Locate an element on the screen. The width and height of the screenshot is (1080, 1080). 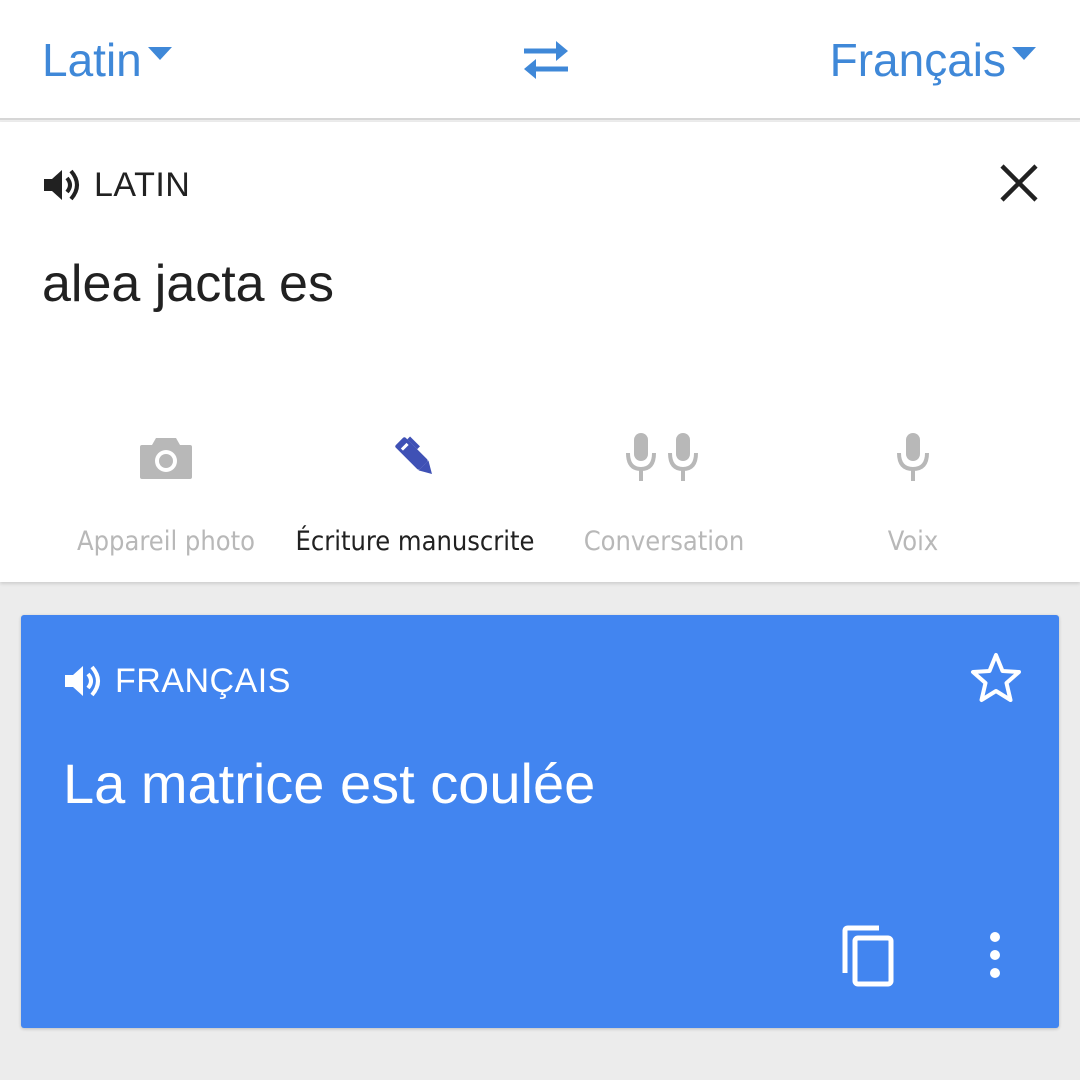
target-language-select: Français is located at coordinates (933, 60).